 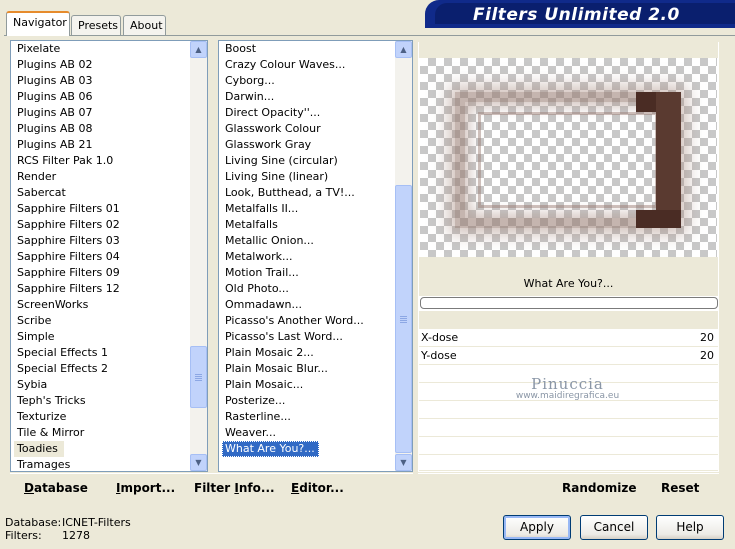 What do you see at coordinates (36, 336) in the screenshot?
I see `list-item-label: Simple` at bounding box center [36, 336].